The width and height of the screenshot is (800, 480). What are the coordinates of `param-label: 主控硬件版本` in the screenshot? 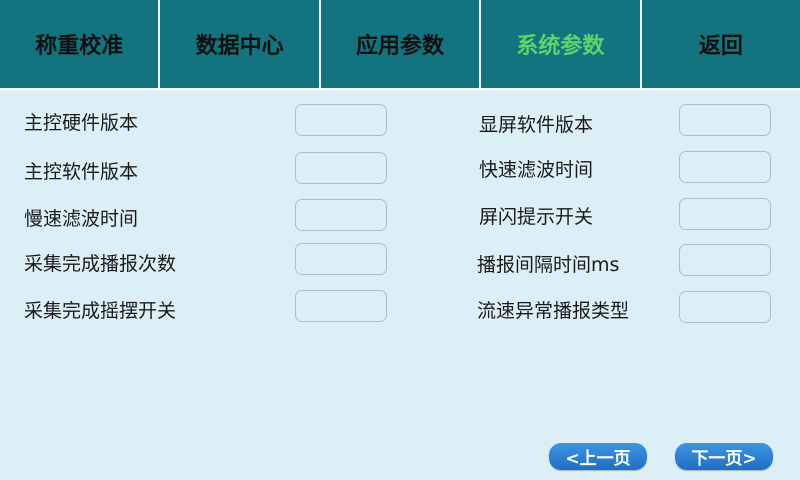 It's located at (81, 123).